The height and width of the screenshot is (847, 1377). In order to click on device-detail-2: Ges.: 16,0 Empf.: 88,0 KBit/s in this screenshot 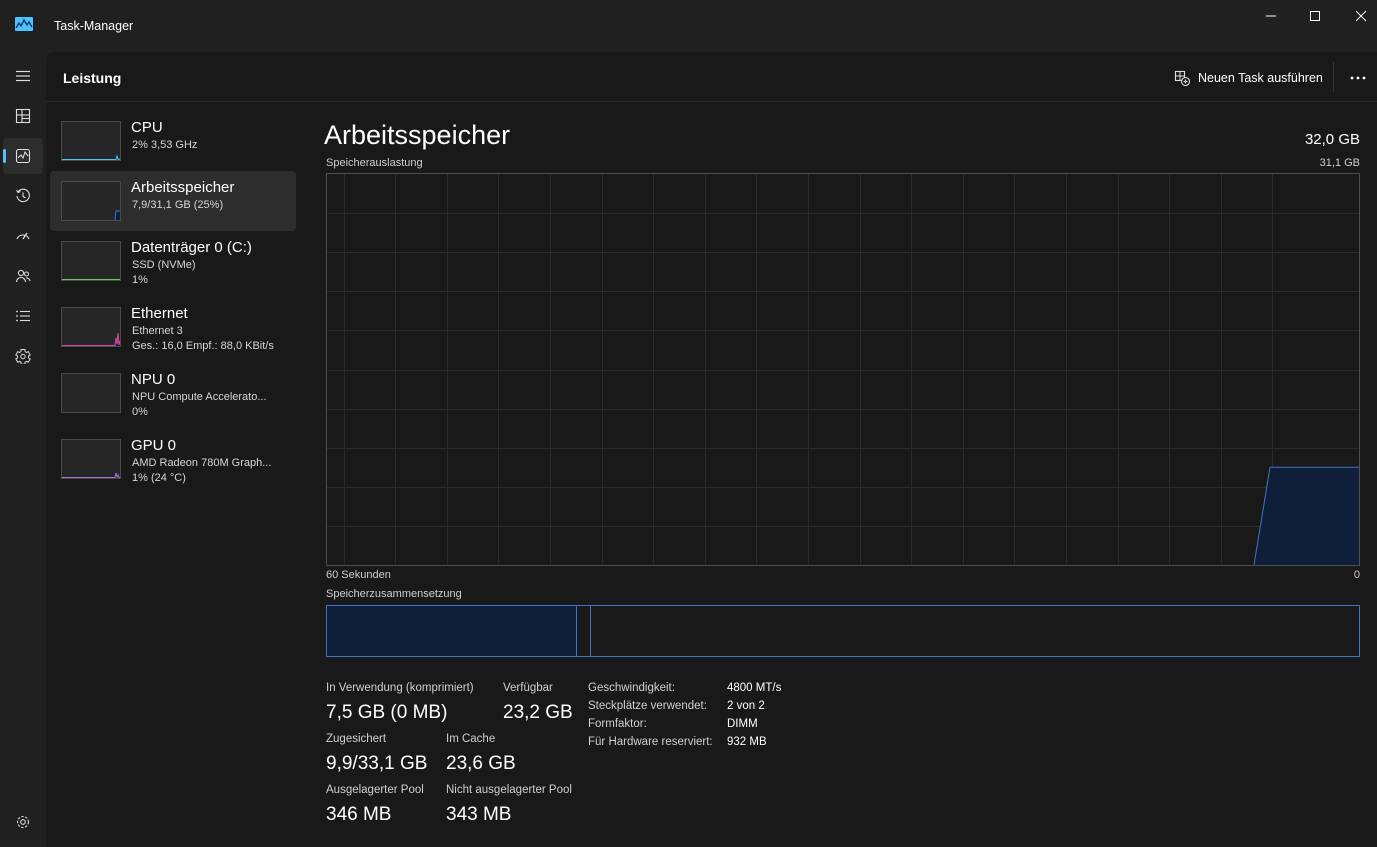, I will do `click(203, 346)`.